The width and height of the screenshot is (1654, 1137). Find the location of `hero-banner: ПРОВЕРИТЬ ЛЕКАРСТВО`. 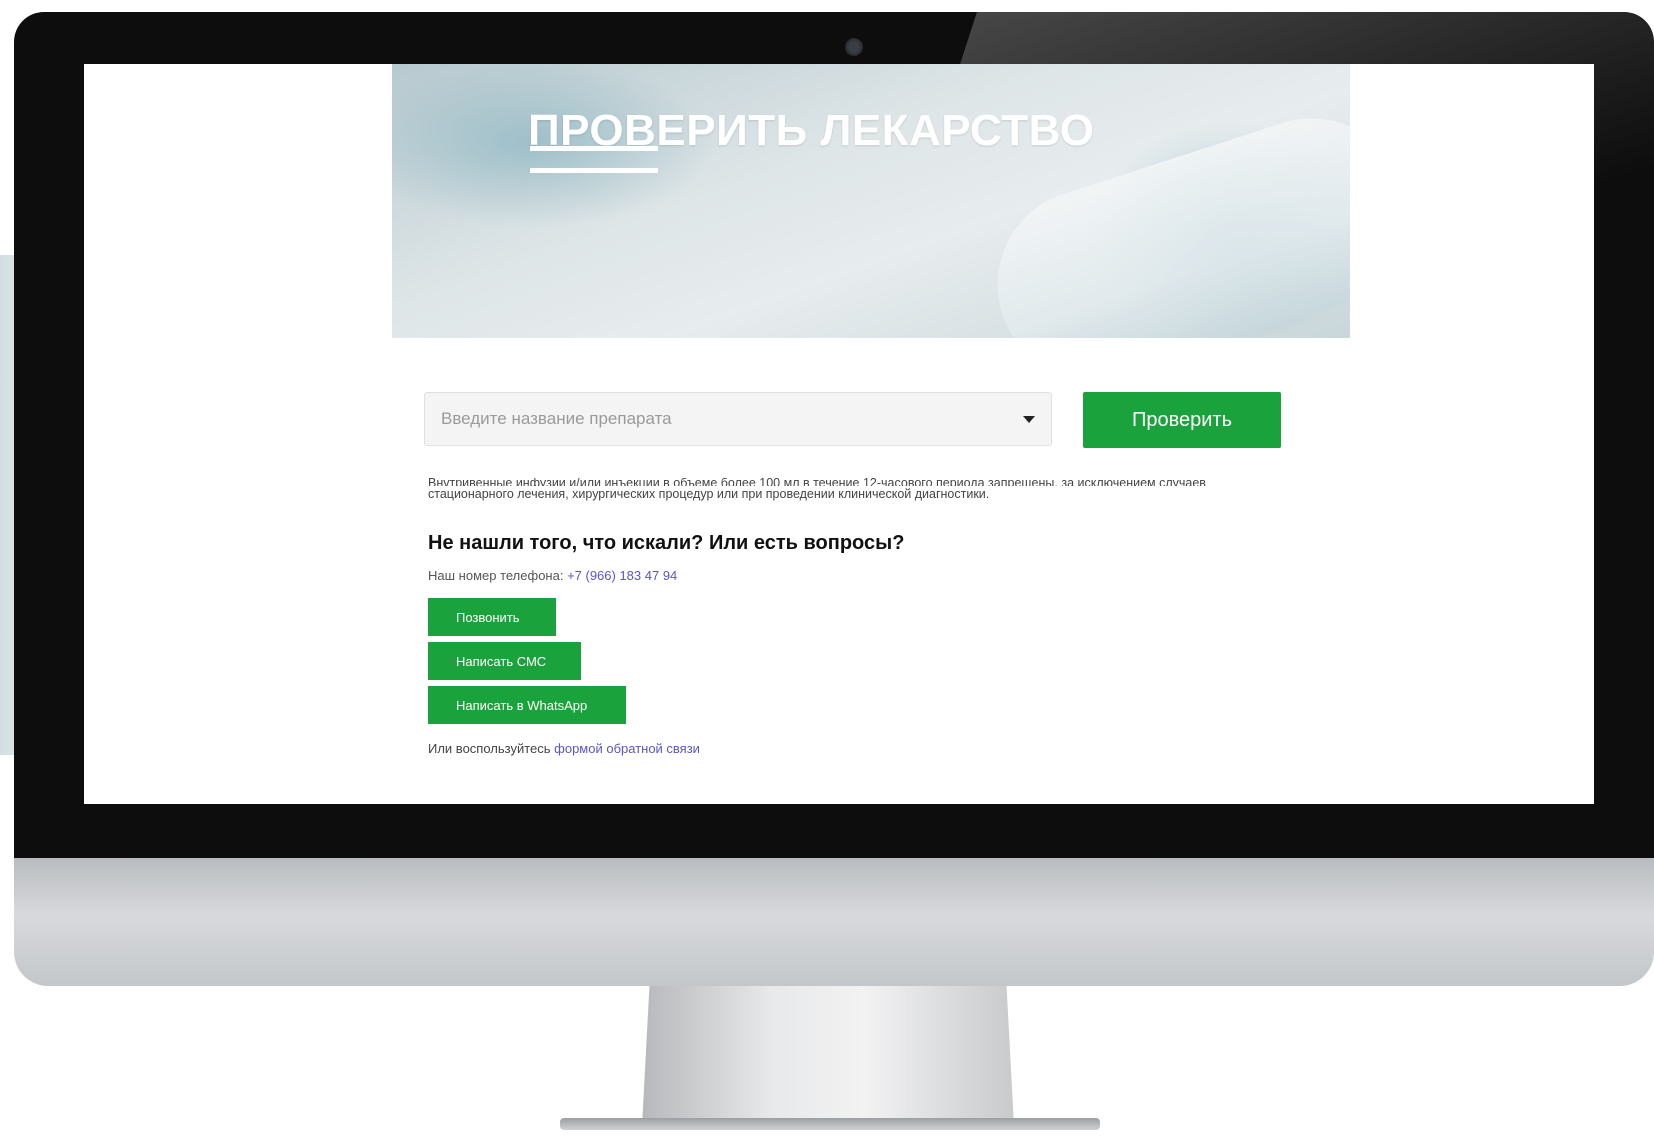

hero-banner: ПРОВЕРИТЬ ЛЕКАРСТВО is located at coordinates (871, 201).